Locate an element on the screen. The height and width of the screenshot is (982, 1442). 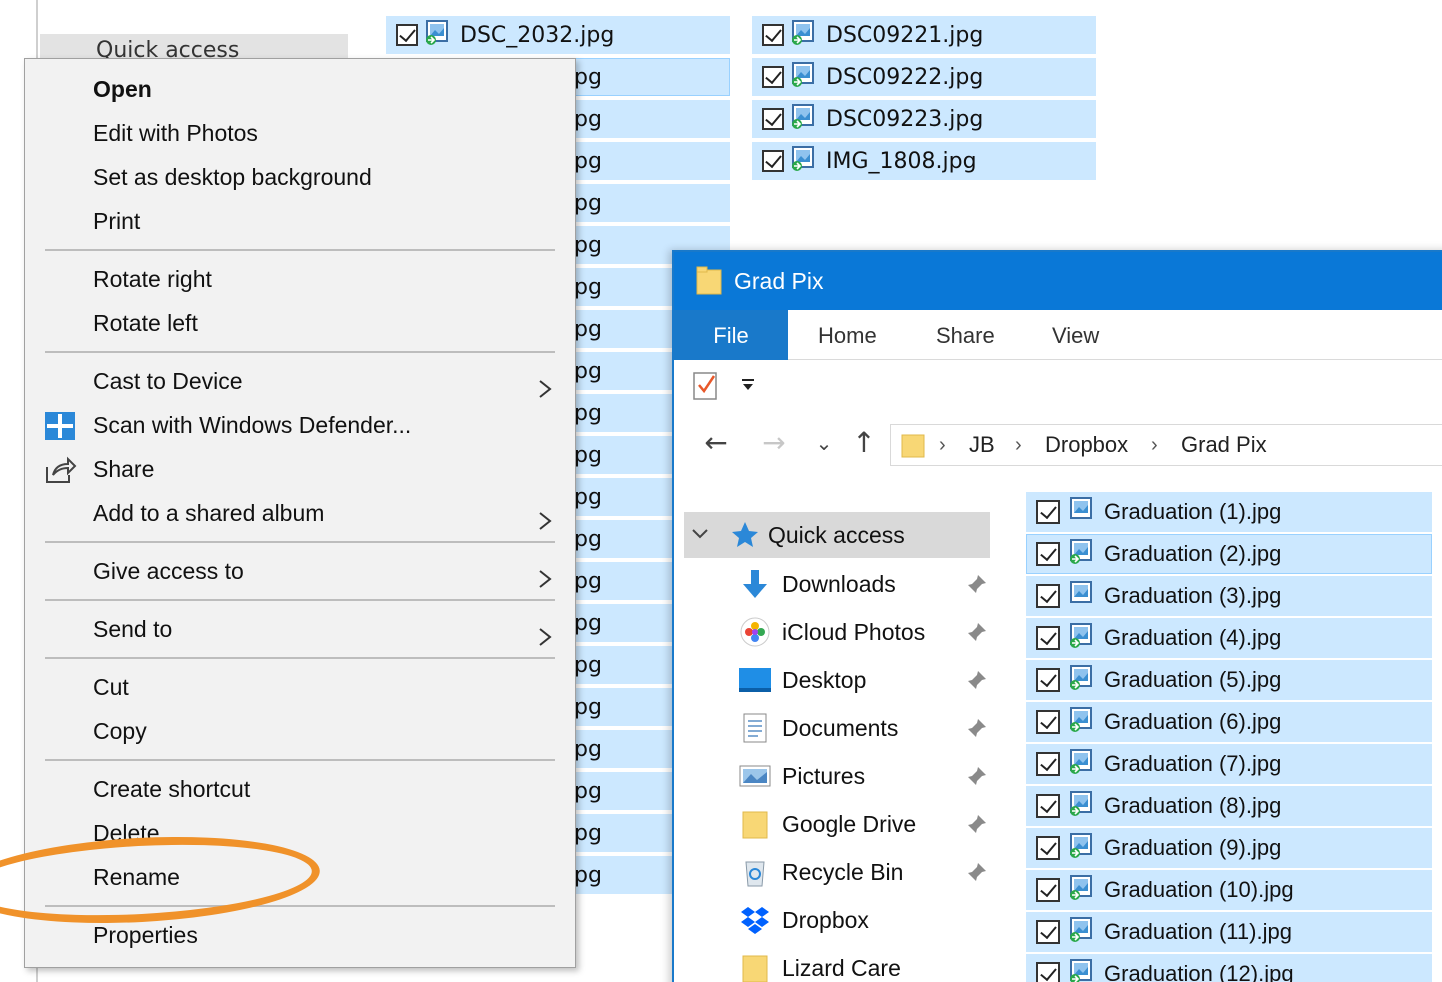
quick-access-row: Quick access is located at coordinates (837, 535).